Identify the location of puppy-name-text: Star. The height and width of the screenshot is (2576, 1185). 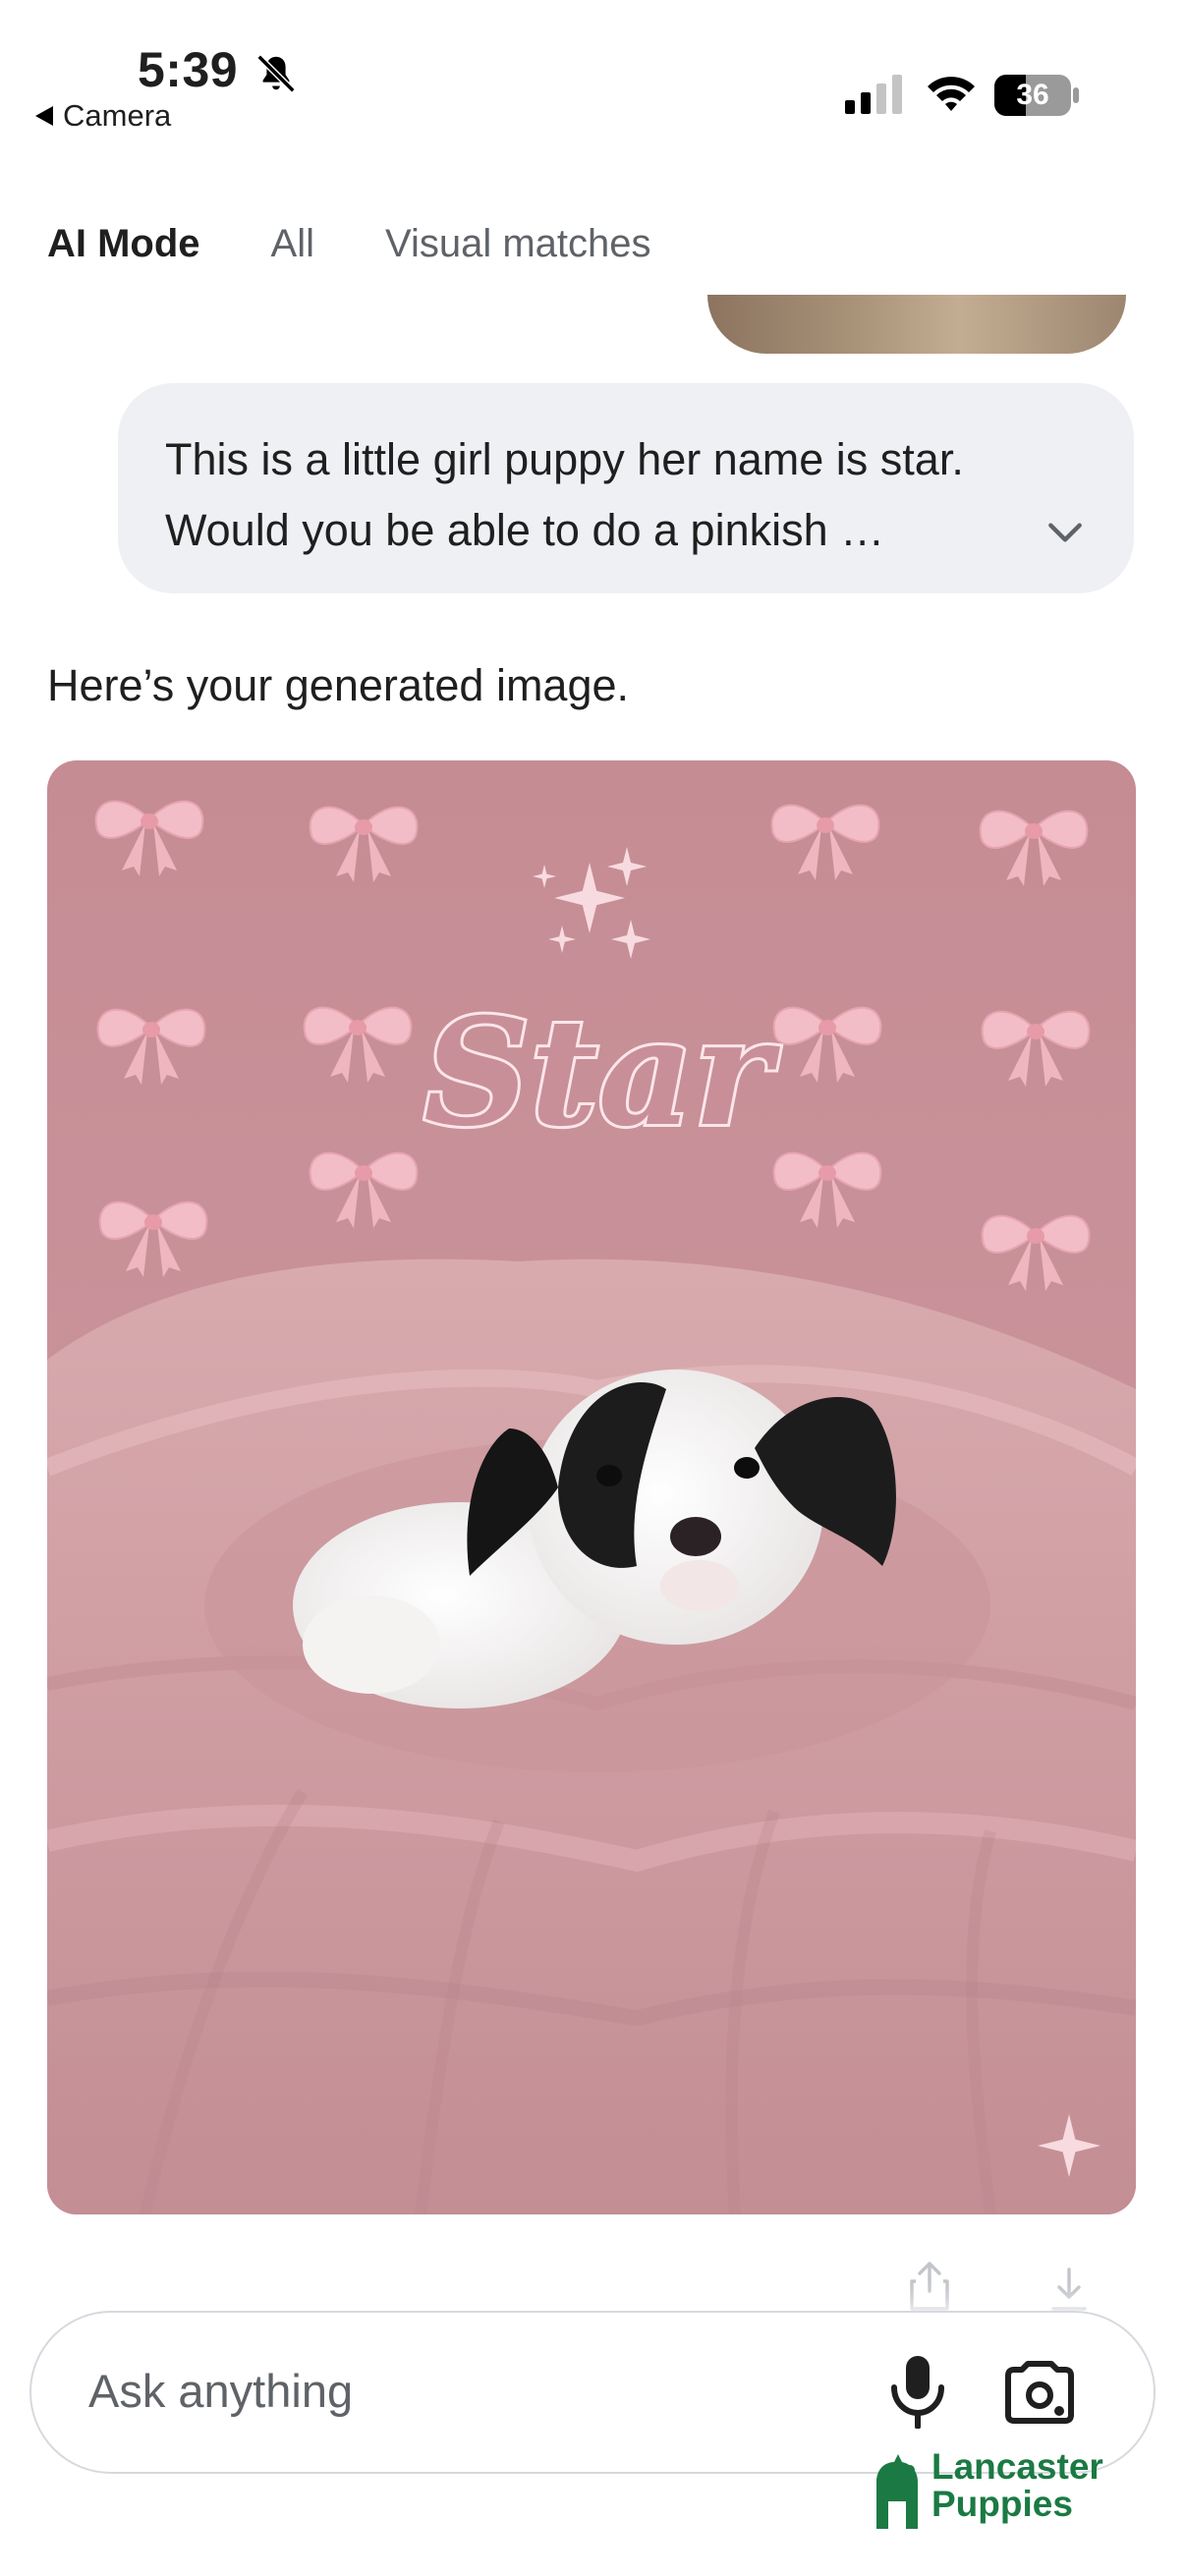
(602, 1072).